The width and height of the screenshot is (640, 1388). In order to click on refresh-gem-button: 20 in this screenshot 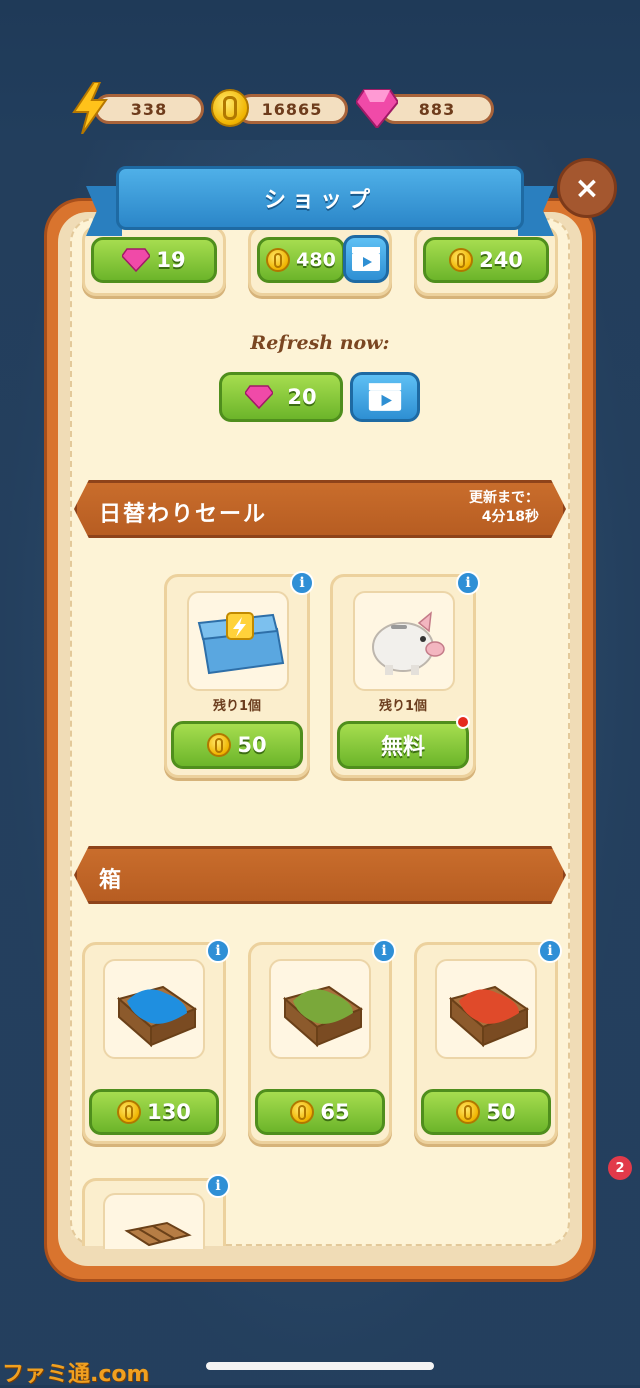, I will do `click(281, 397)`.